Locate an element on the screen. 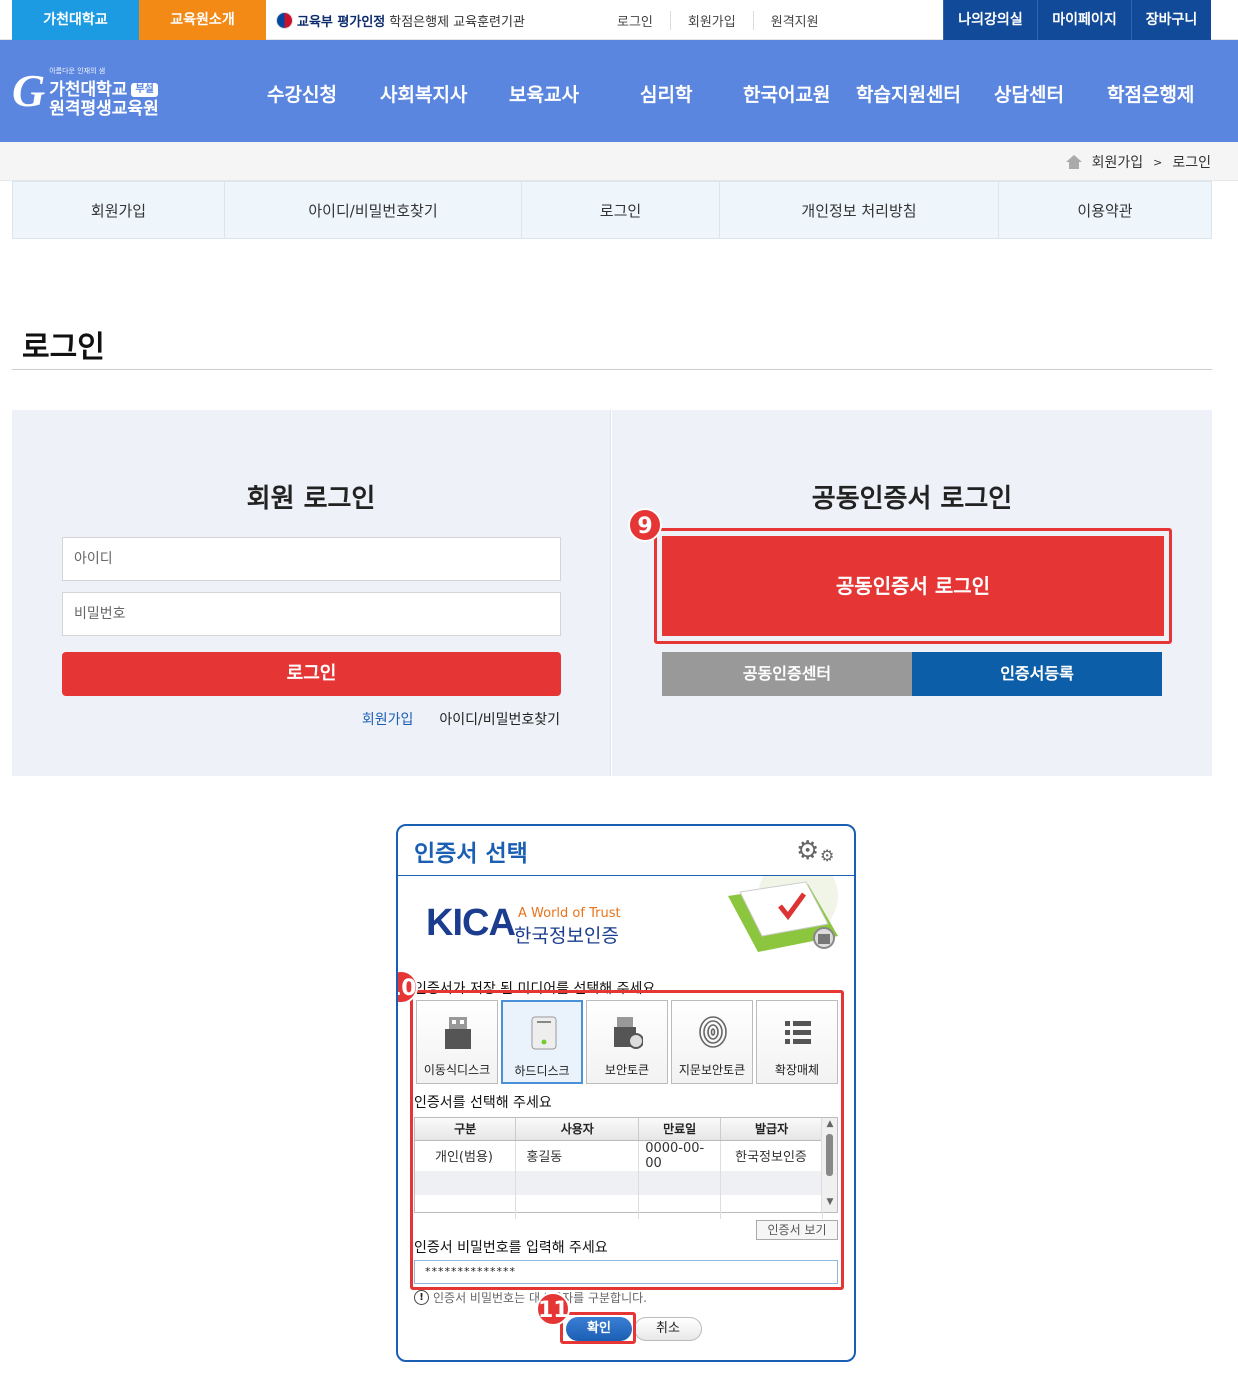 The image size is (1238, 1400). info-icon: ! is located at coordinates (421, 1297).